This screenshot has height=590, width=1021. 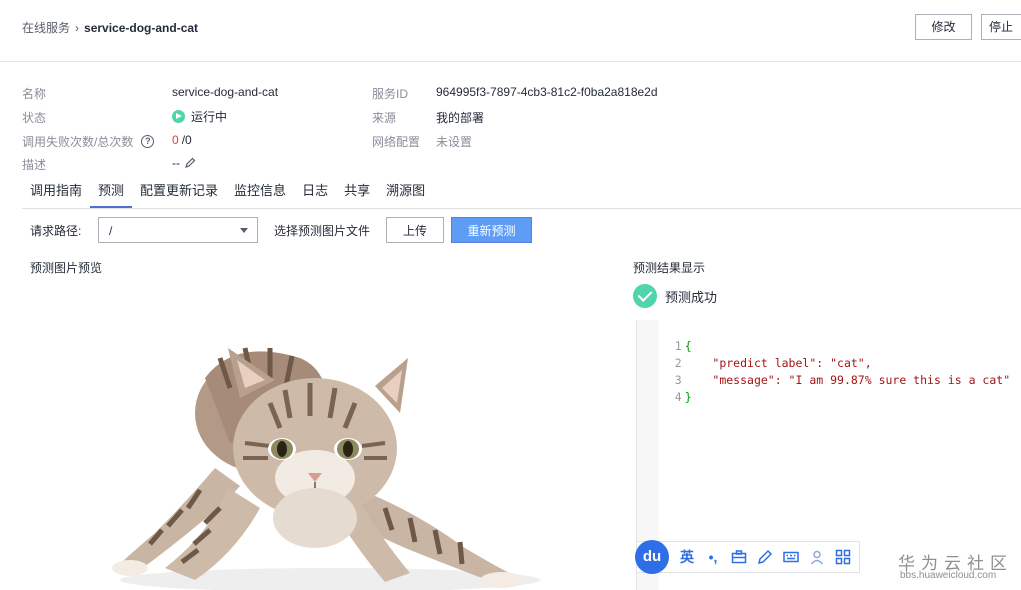 What do you see at coordinates (384, 118) in the screenshot?
I see `source-label: 来源` at bounding box center [384, 118].